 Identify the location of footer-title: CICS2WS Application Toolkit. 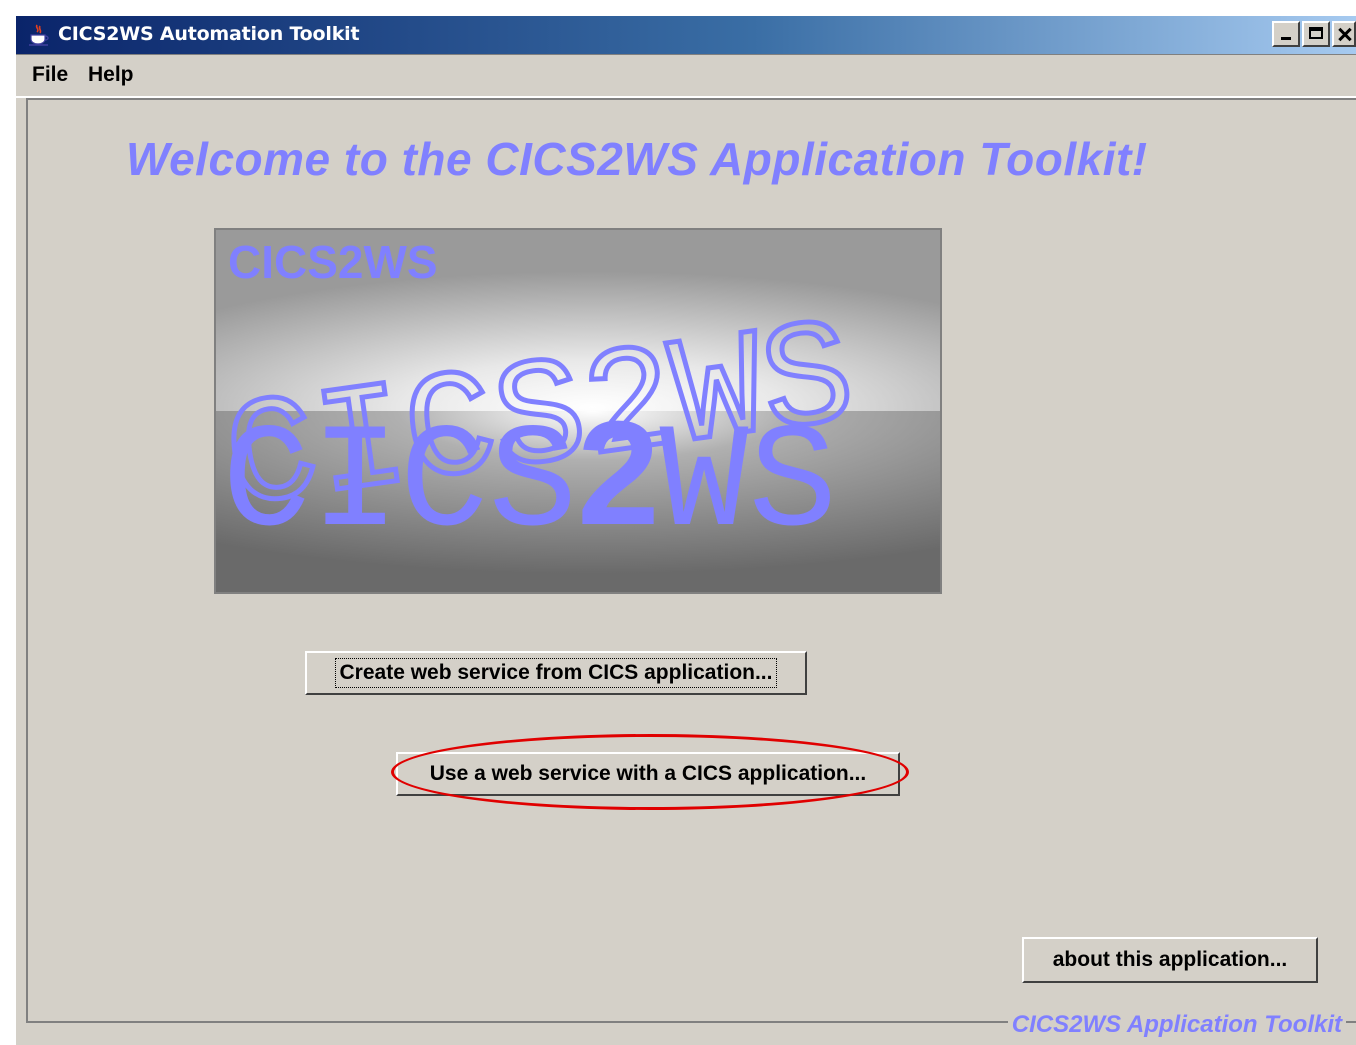
(1176, 1025).